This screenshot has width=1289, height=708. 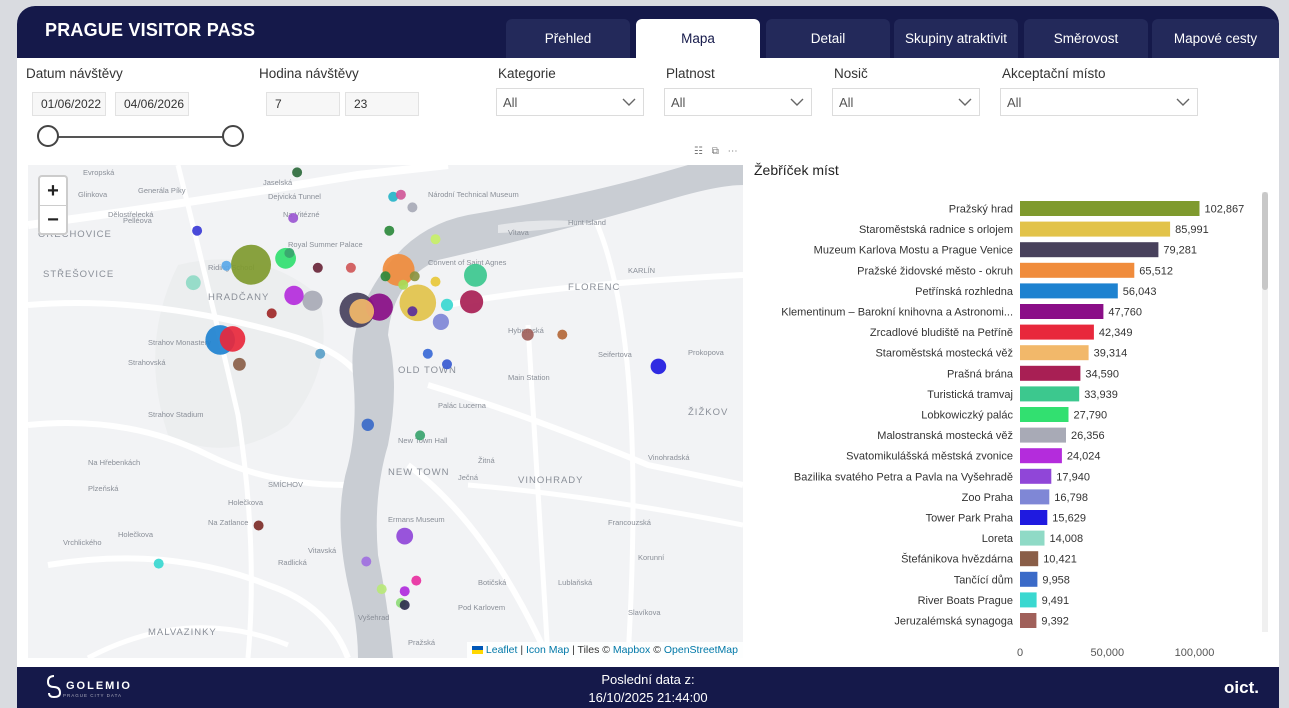 I want to click on chart-scrollbar-thumb, so click(x=1265, y=241).